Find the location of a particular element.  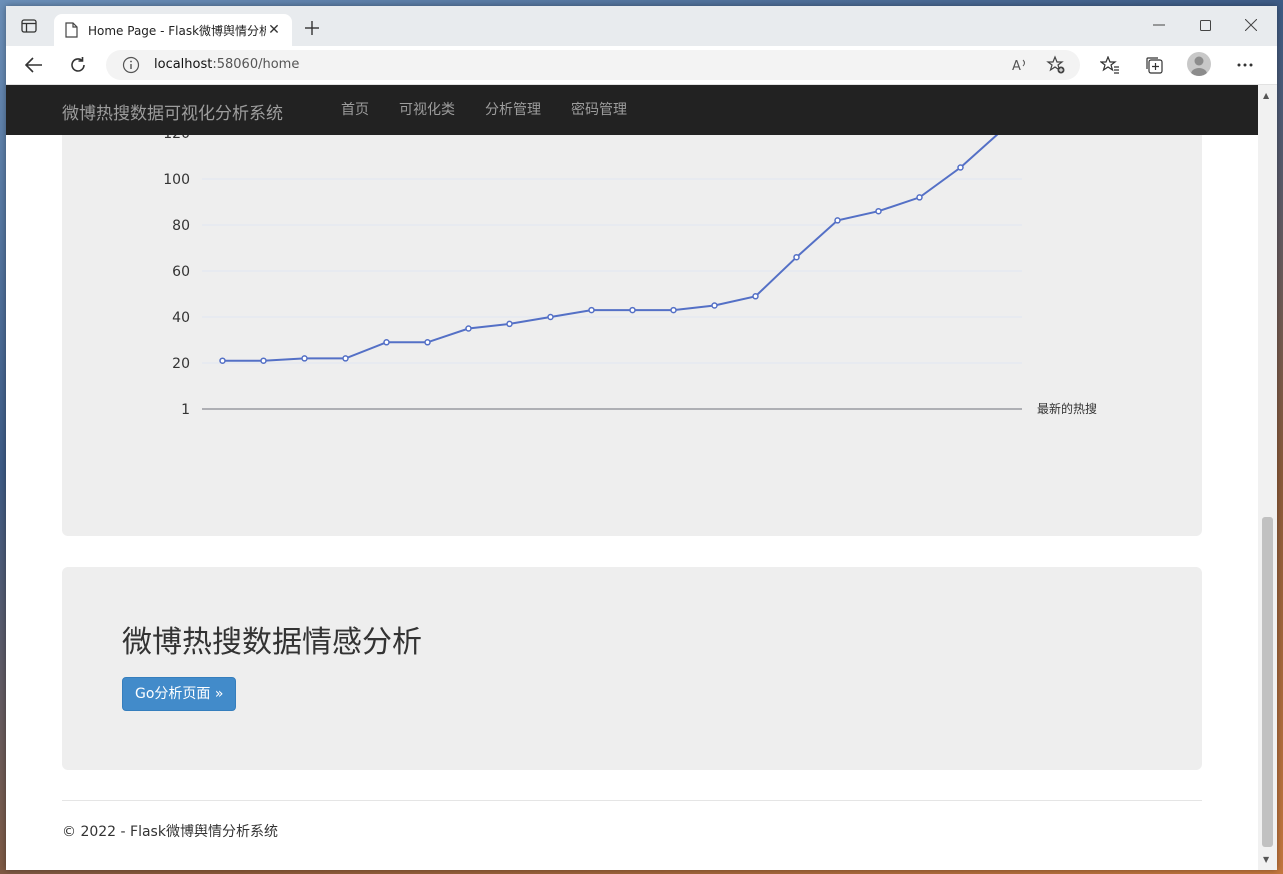

collections-icon is located at coordinates (1154, 65).